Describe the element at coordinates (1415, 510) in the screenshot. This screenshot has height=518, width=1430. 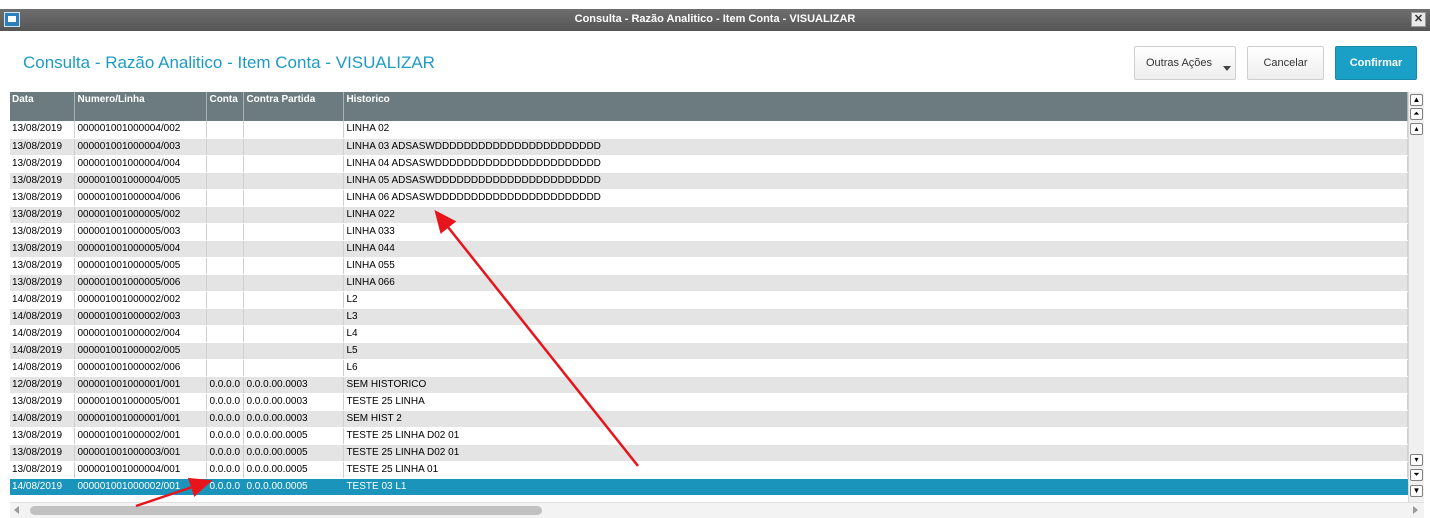
I see `scroll-right-icon` at that location.